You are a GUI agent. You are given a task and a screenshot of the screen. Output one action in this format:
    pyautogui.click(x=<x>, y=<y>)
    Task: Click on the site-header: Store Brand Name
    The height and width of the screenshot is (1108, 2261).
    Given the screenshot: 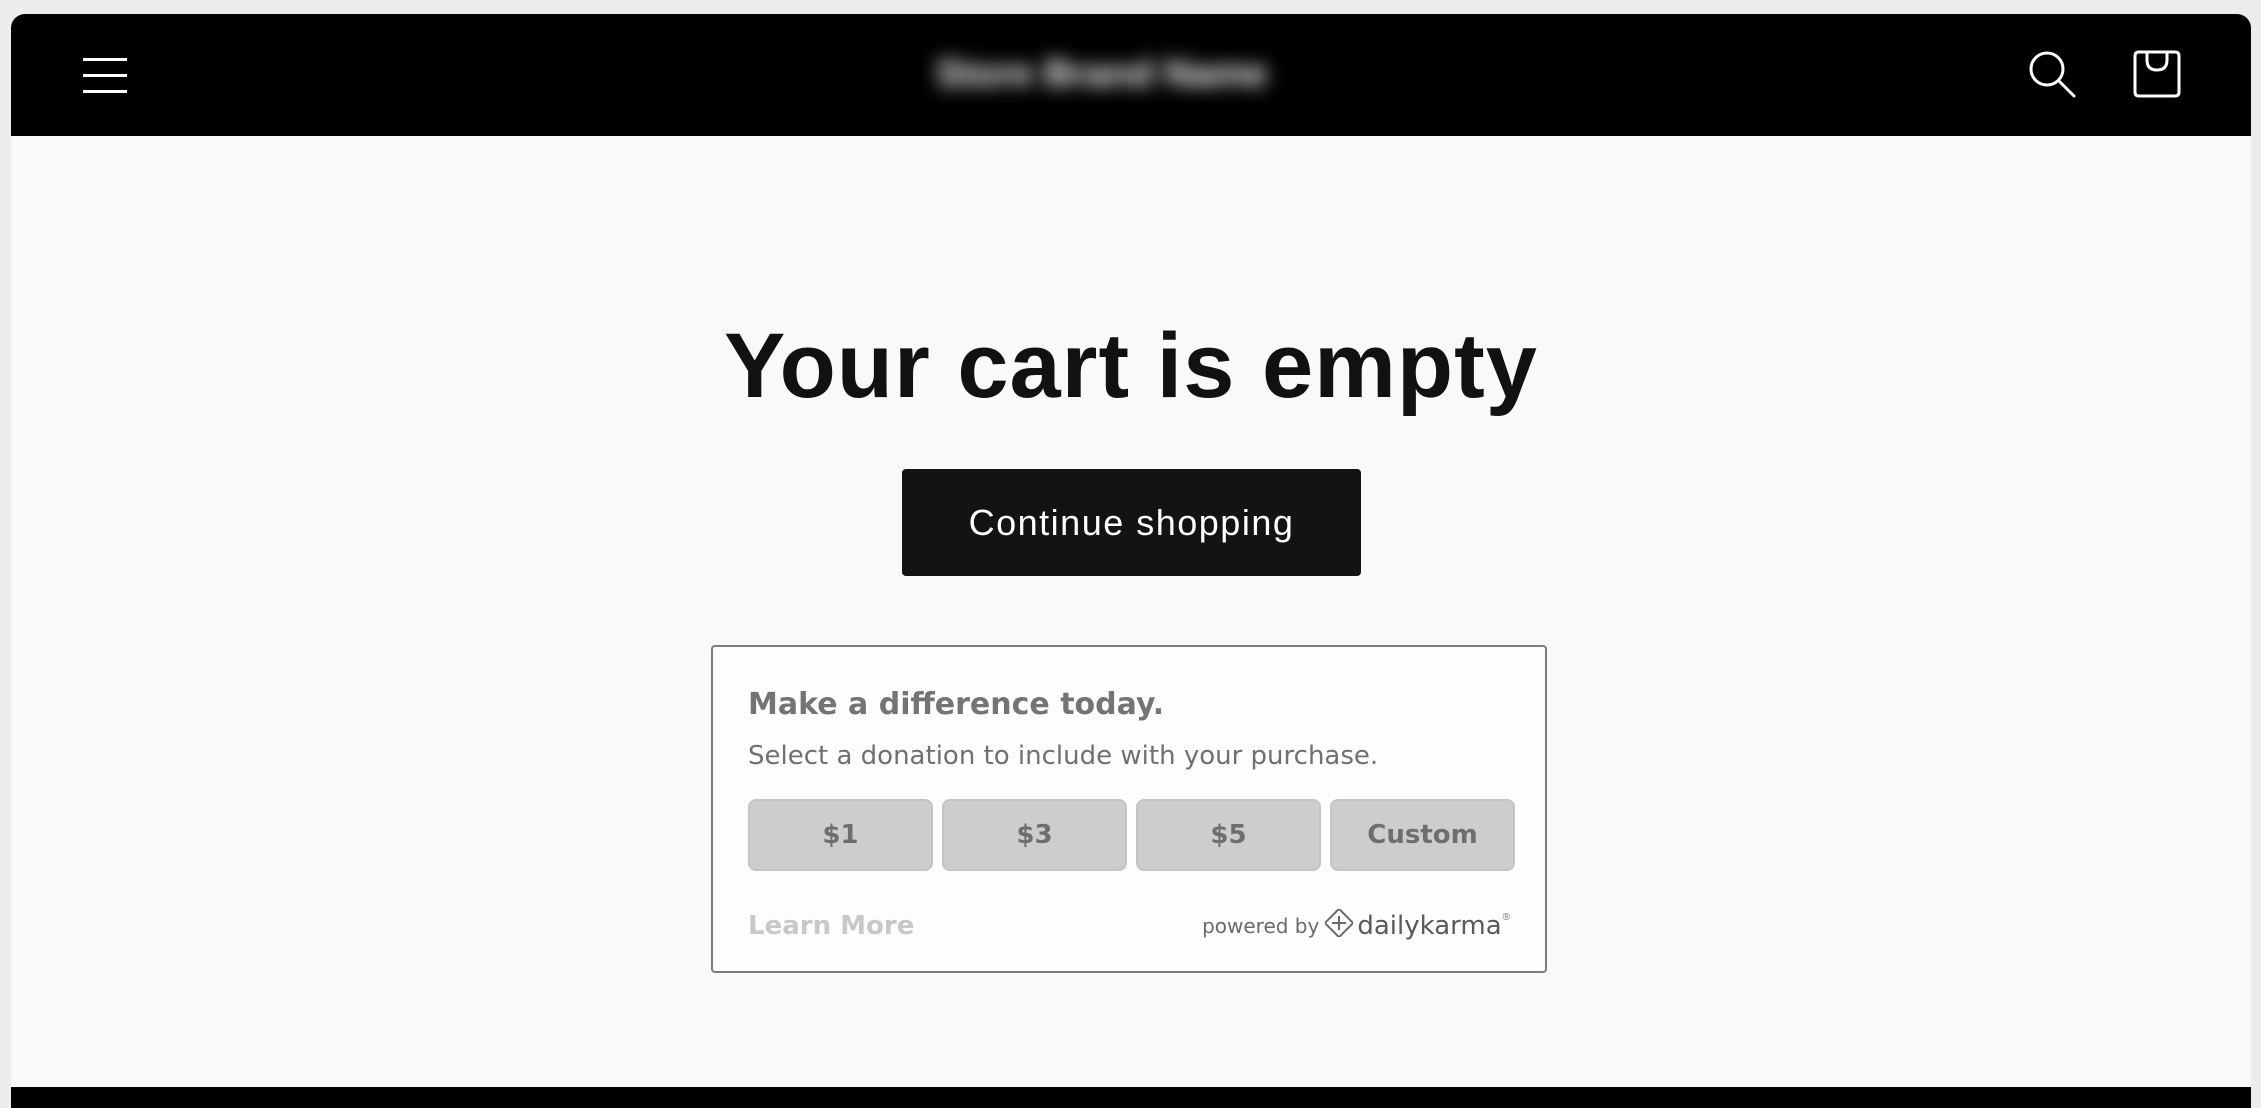 What is the action you would take?
    pyautogui.click(x=1131, y=75)
    